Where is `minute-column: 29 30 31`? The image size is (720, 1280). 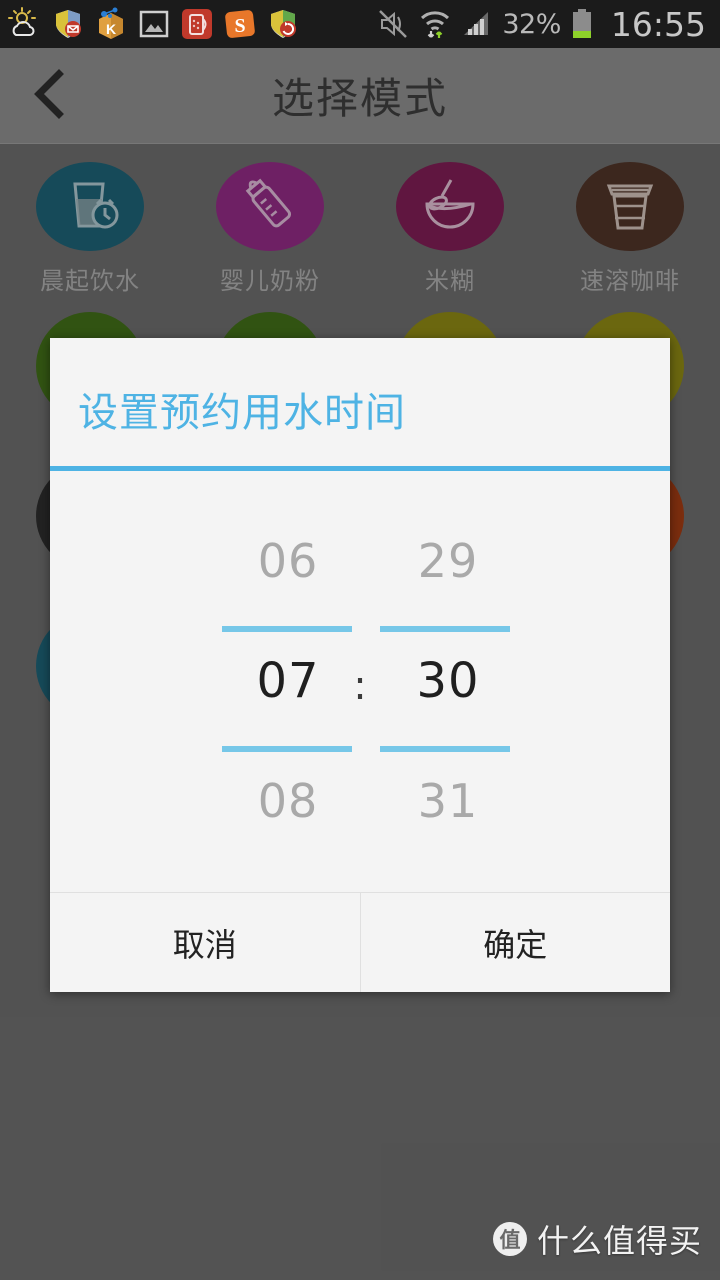
minute-column: 29 30 31 is located at coordinates (448, 681).